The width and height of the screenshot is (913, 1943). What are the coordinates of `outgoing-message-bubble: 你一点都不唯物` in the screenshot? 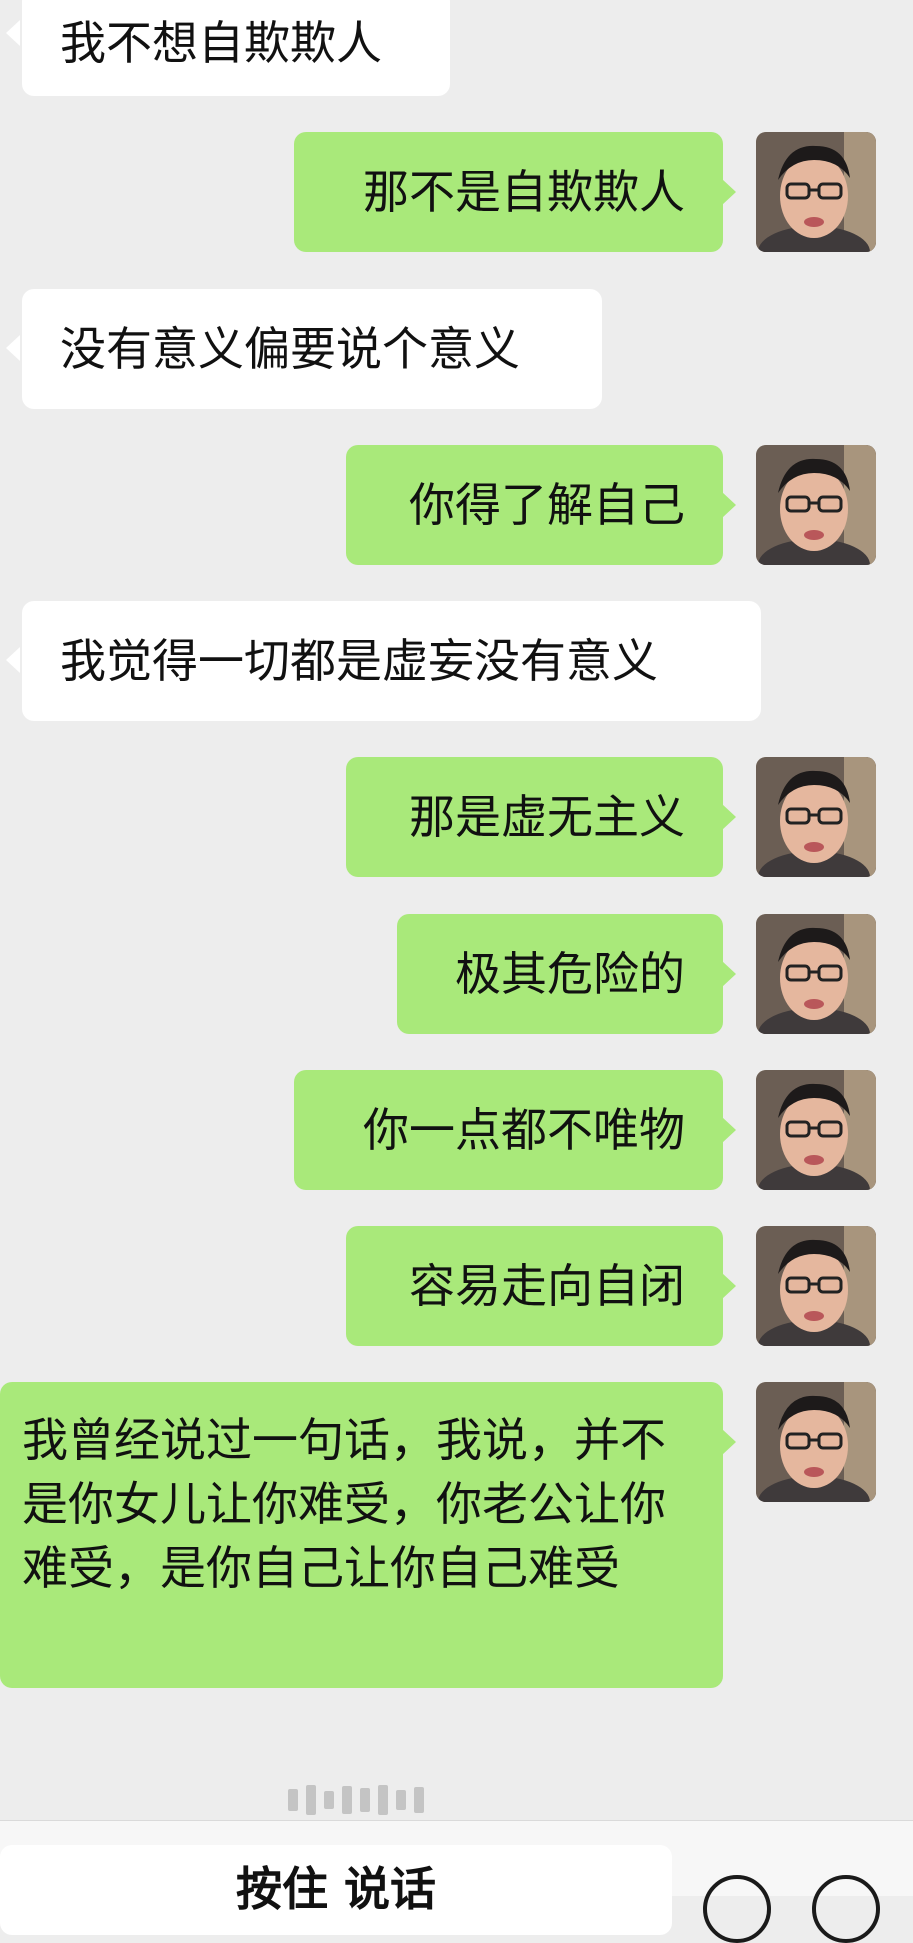 It's located at (508, 1130).